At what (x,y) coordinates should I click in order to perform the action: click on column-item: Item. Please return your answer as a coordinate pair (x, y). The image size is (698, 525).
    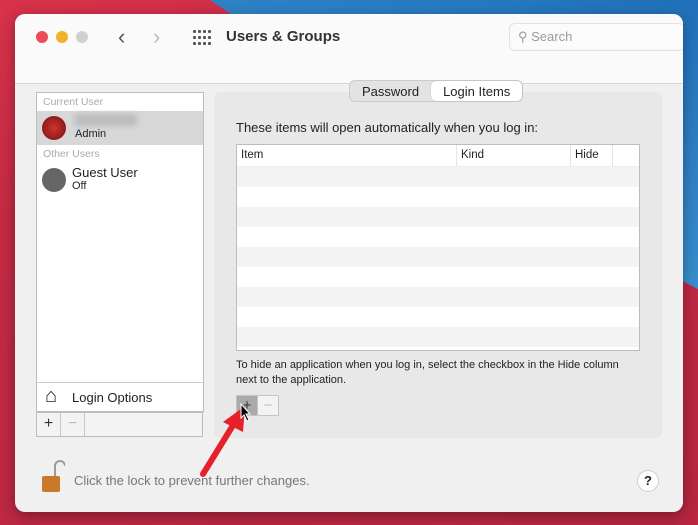
    Looking at the image, I should click on (347, 155).